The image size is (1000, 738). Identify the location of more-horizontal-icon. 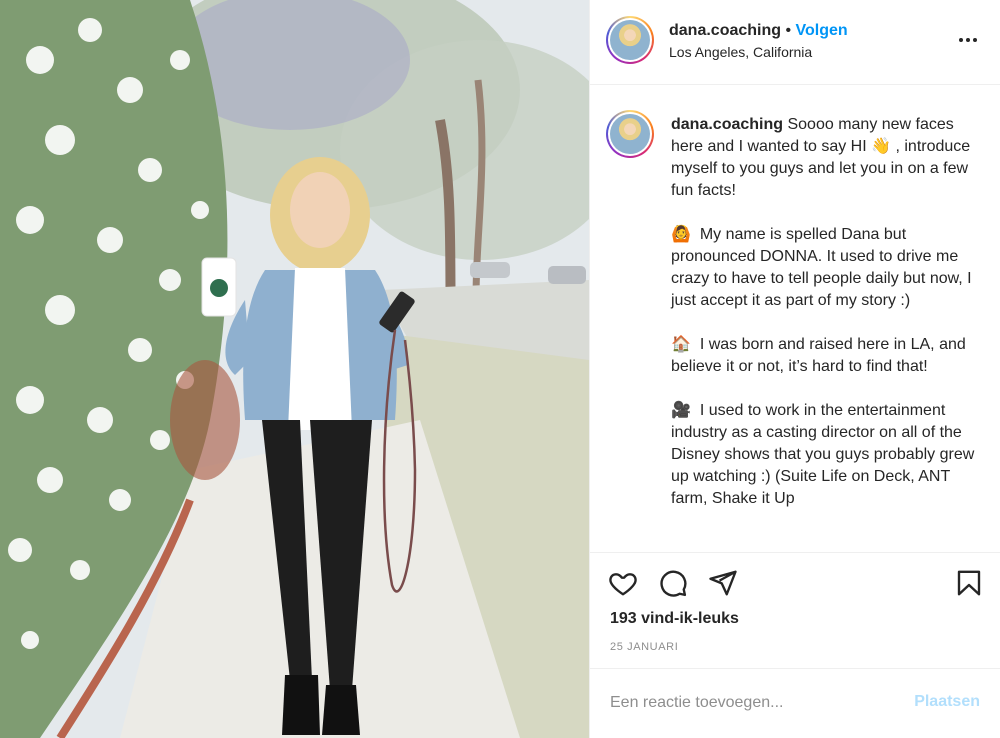
(968, 40).